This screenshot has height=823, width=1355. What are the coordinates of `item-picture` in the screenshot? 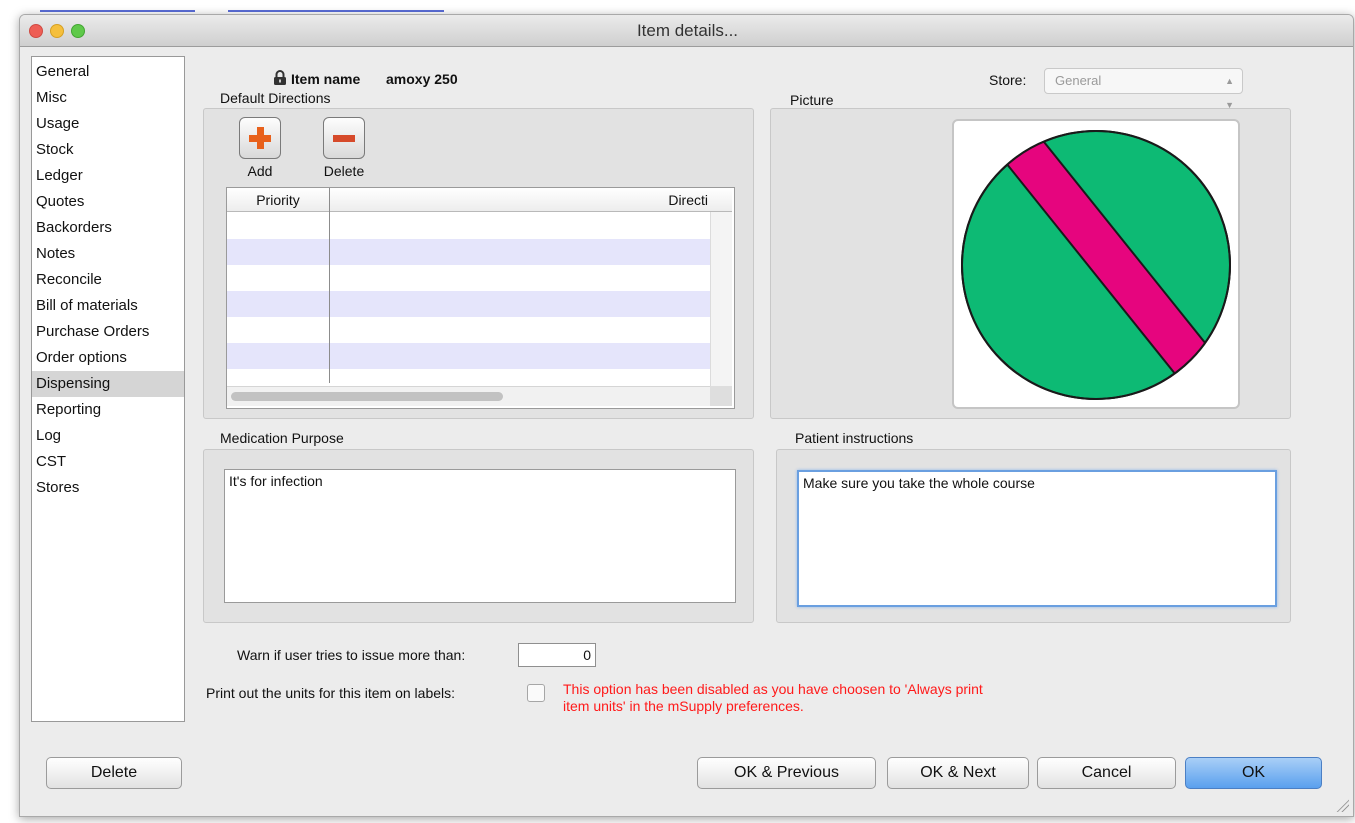 It's located at (1096, 264).